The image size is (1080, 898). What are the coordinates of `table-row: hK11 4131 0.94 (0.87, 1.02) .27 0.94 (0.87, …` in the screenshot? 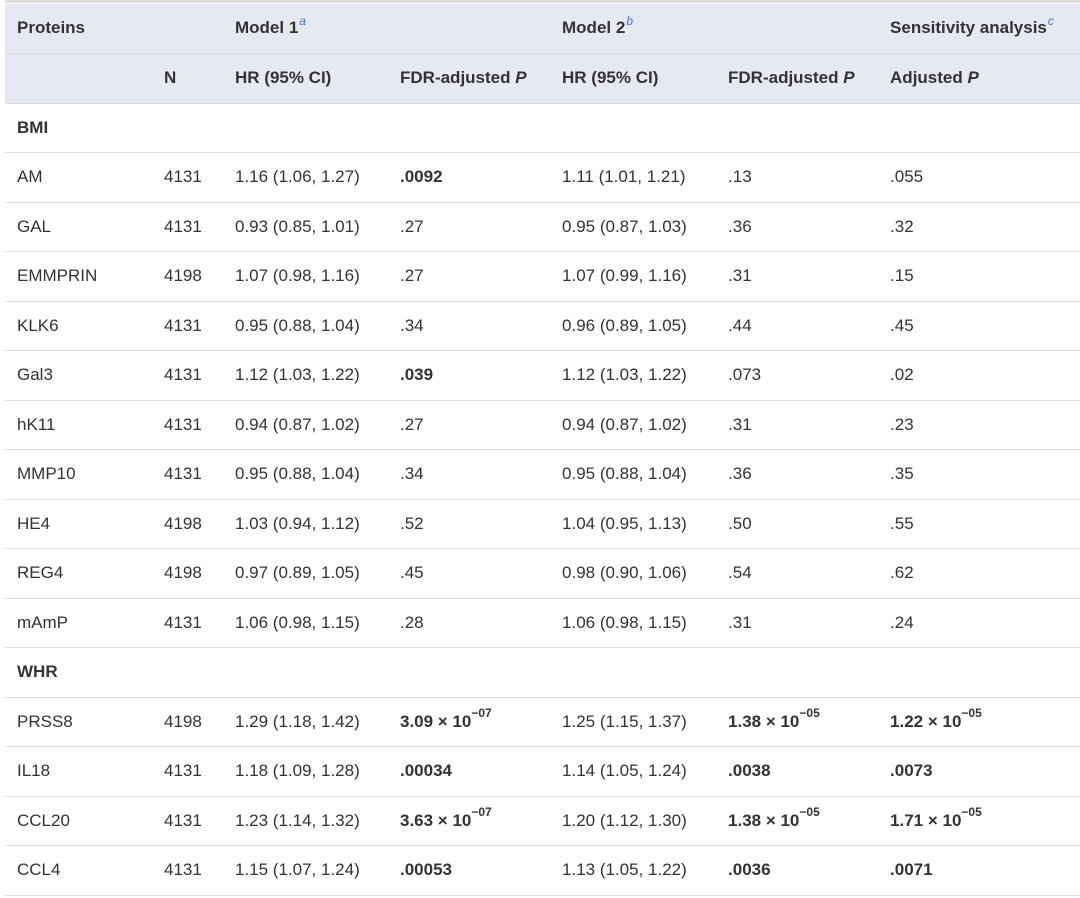 It's located at (542, 425).